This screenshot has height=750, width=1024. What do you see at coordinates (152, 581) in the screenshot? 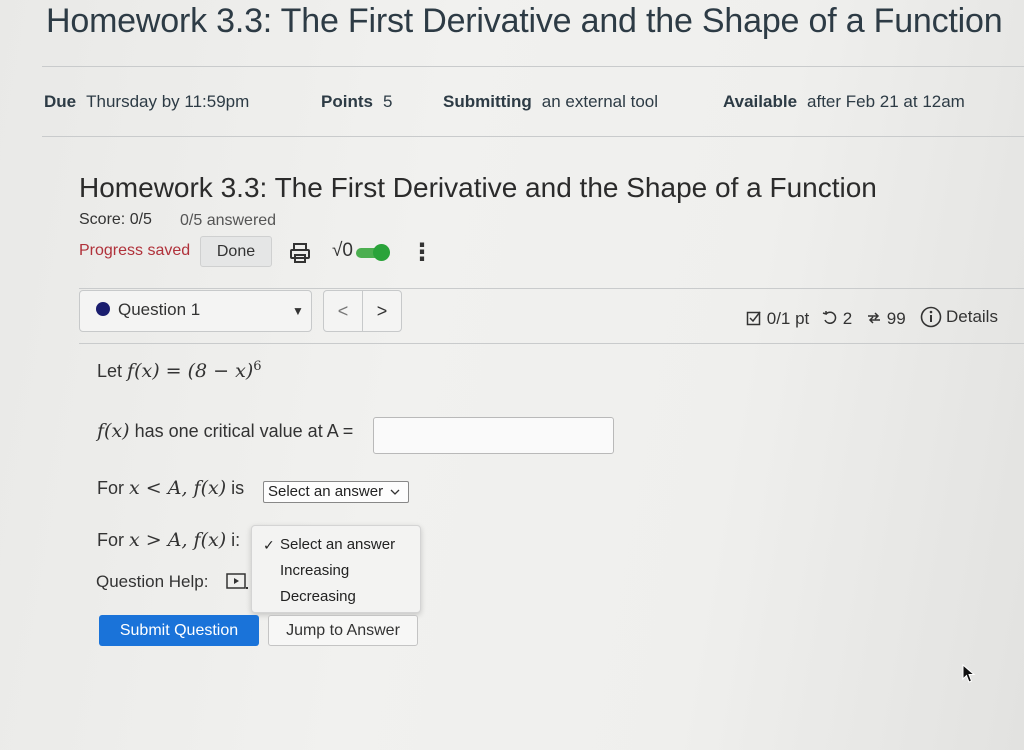
I see `question-help-label: Question Help:` at bounding box center [152, 581].